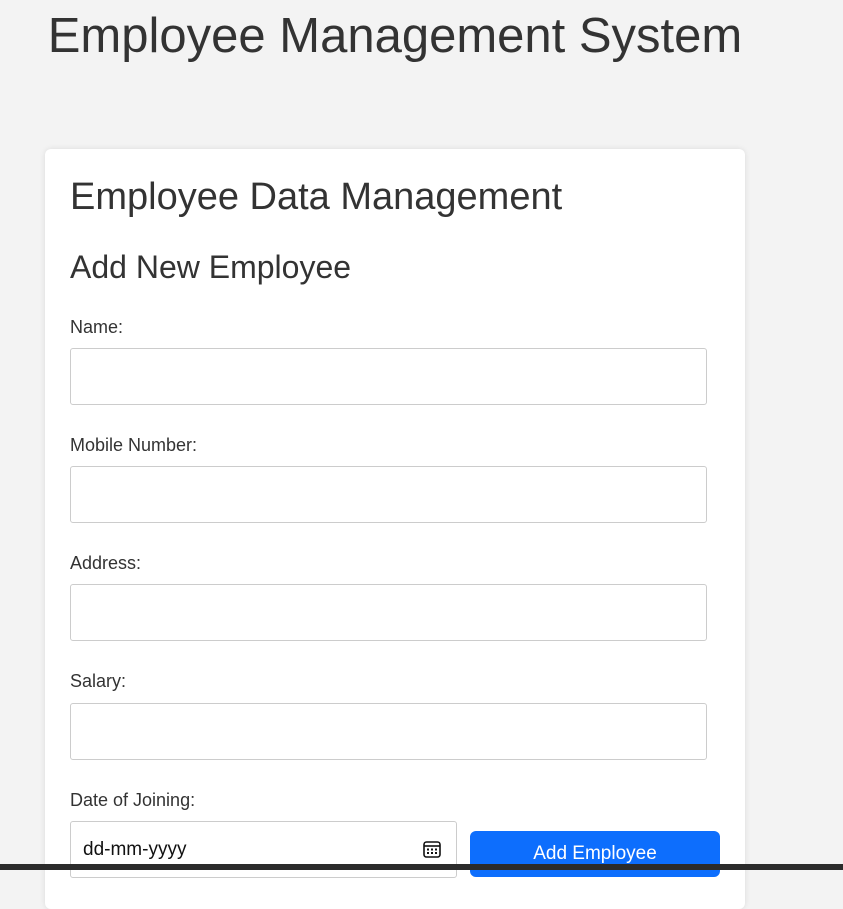  I want to click on calendar-icon, so click(432, 849).